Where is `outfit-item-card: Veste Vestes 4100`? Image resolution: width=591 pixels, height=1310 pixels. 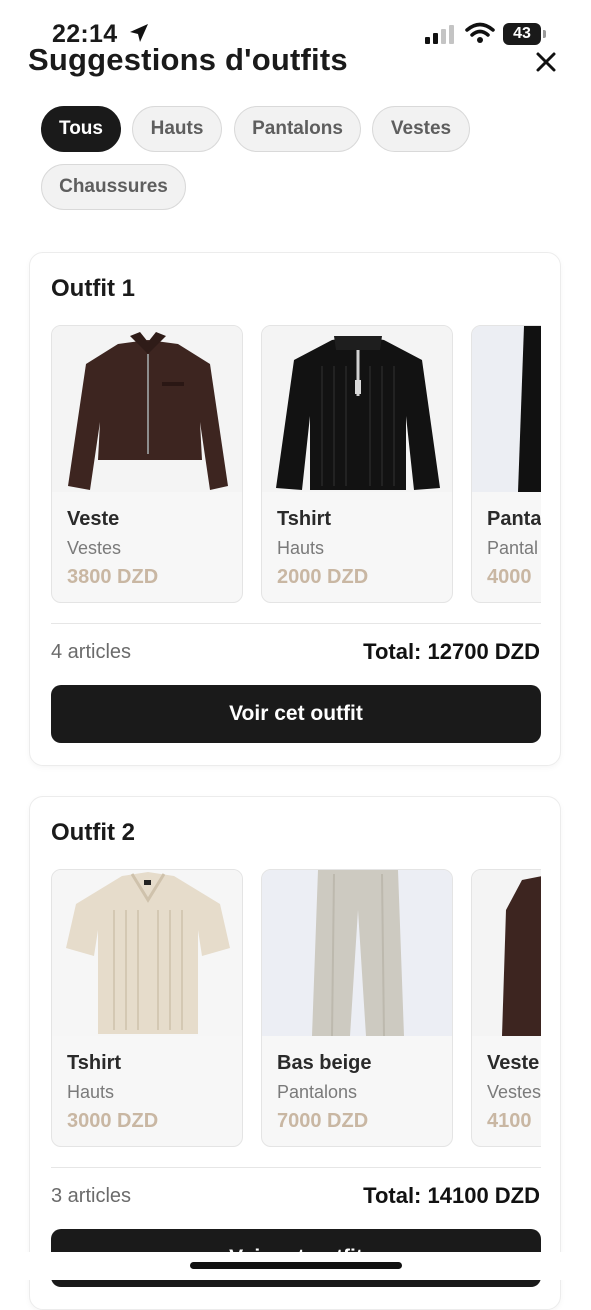 outfit-item-card: Veste Vestes 4100 is located at coordinates (506, 1008).